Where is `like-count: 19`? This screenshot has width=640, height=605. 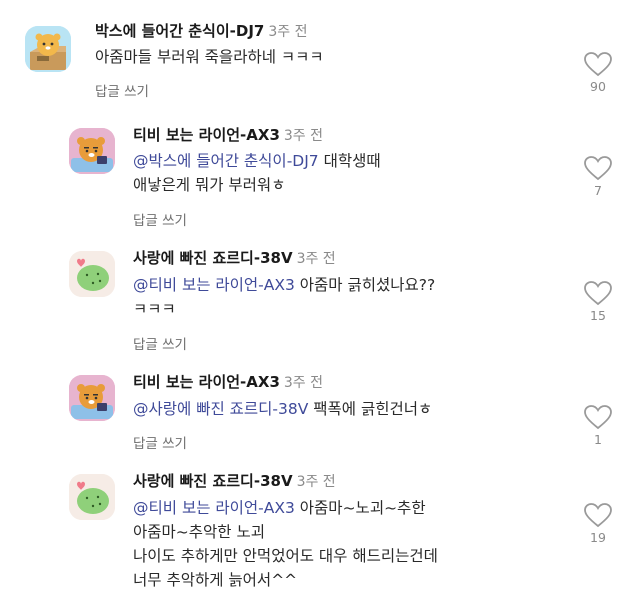 like-count: 19 is located at coordinates (598, 537).